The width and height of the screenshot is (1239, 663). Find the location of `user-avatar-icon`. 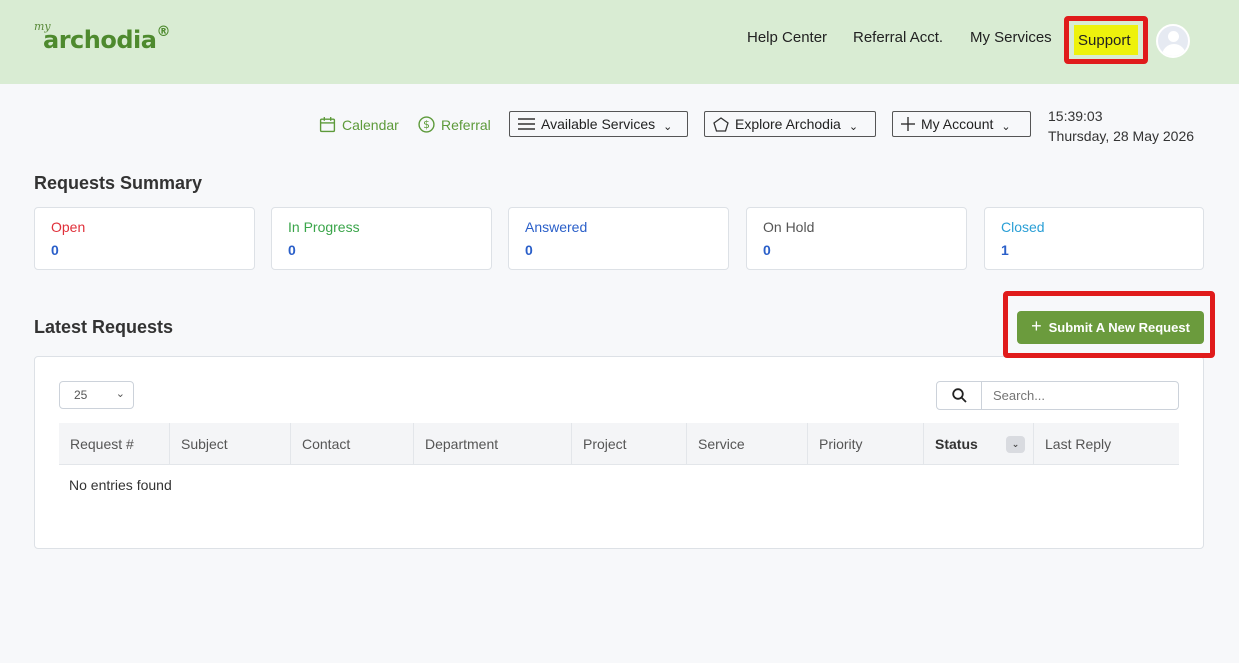

user-avatar-icon is located at coordinates (1173, 41).